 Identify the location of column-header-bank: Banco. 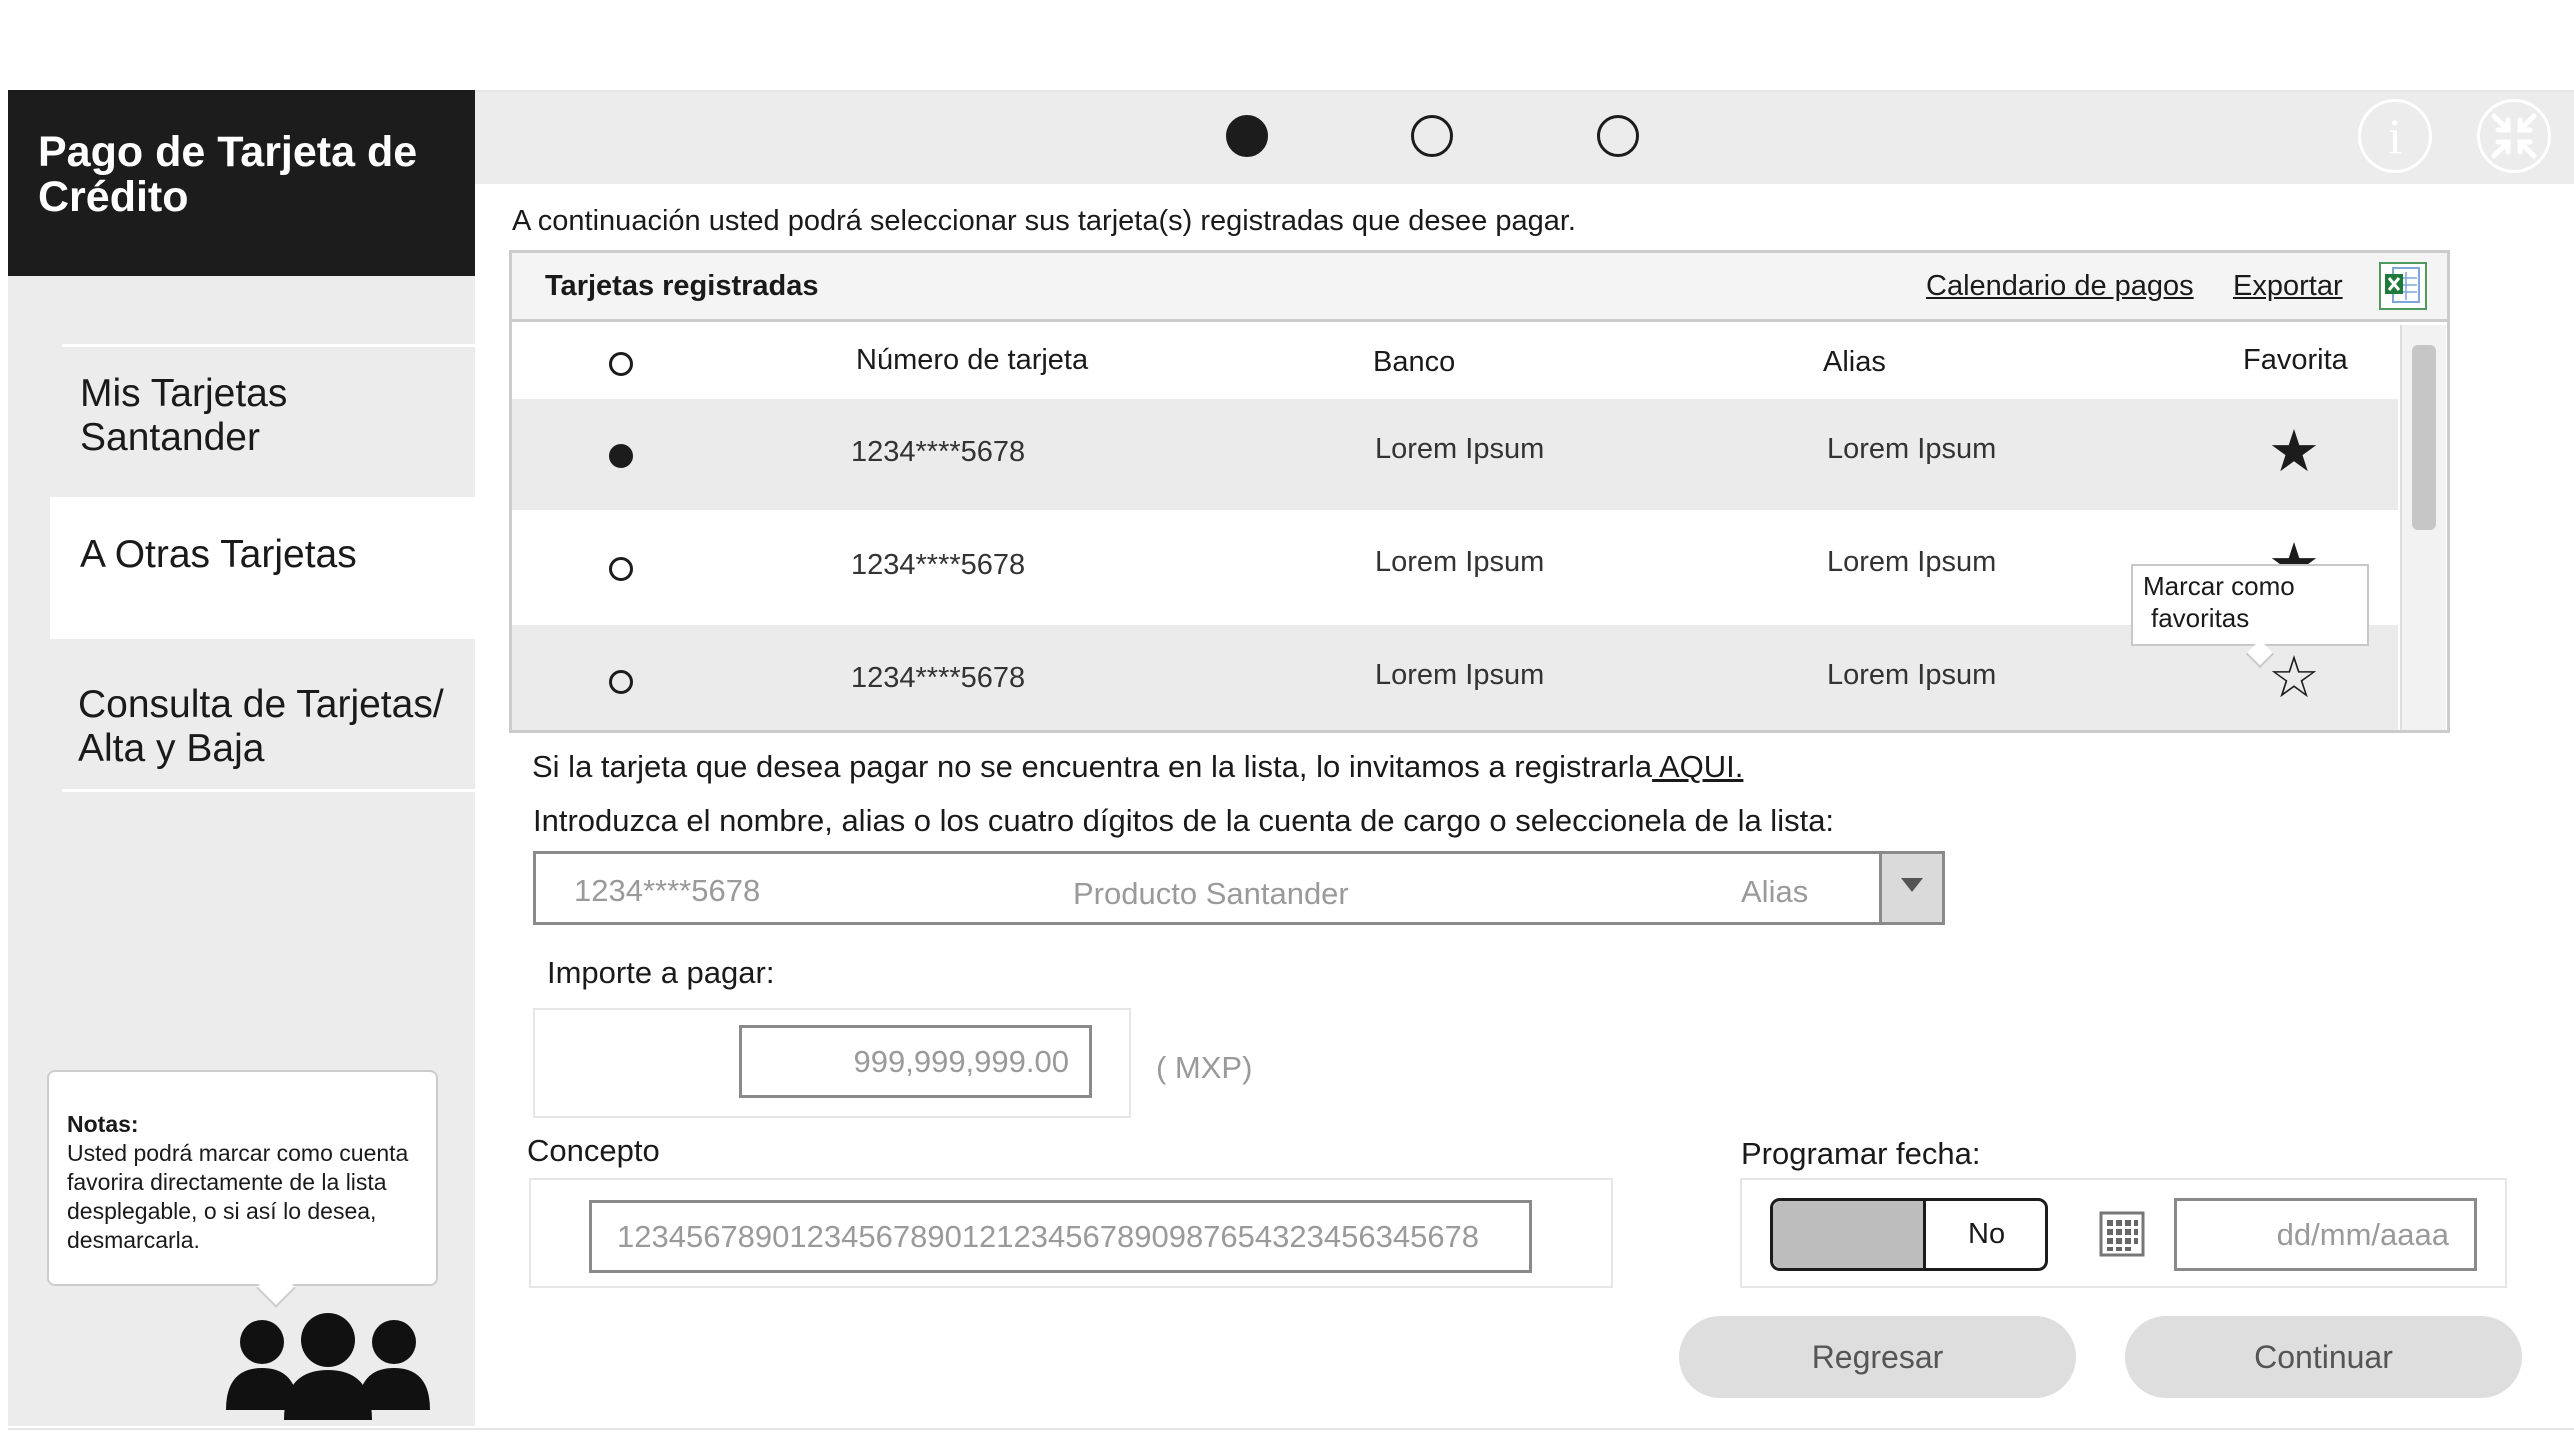
(1414, 362).